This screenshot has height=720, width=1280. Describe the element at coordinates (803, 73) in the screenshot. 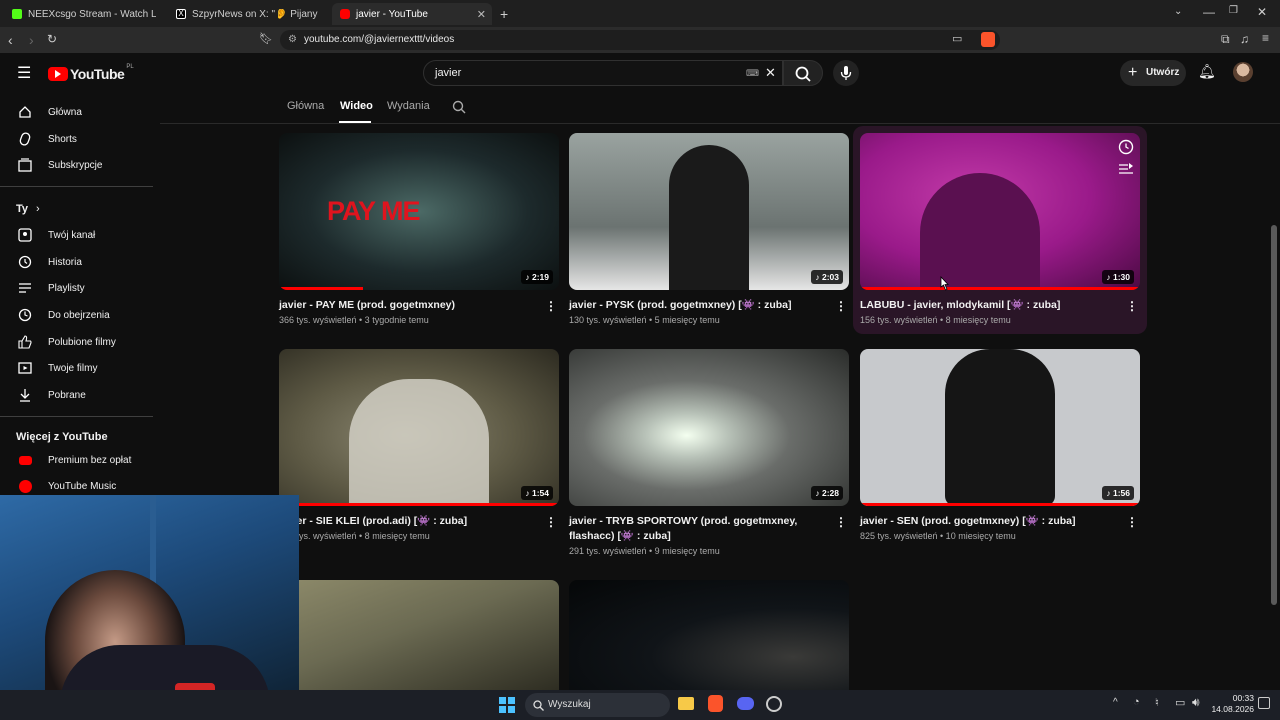

I see `search-button` at that location.